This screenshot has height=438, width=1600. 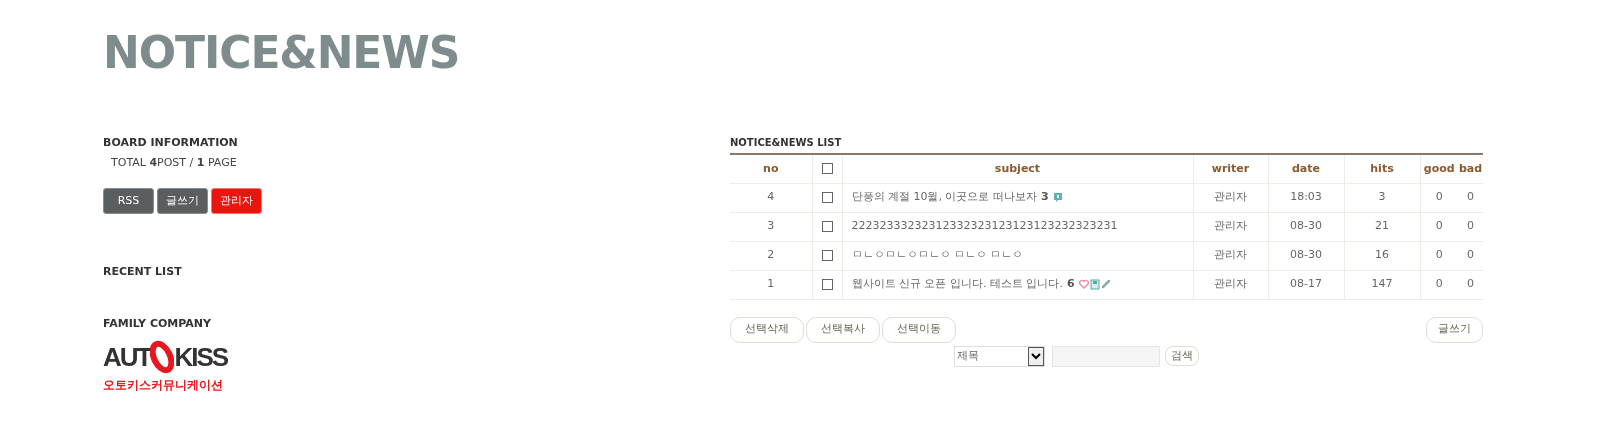 I want to click on column-header: hits, so click(x=1382, y=168).